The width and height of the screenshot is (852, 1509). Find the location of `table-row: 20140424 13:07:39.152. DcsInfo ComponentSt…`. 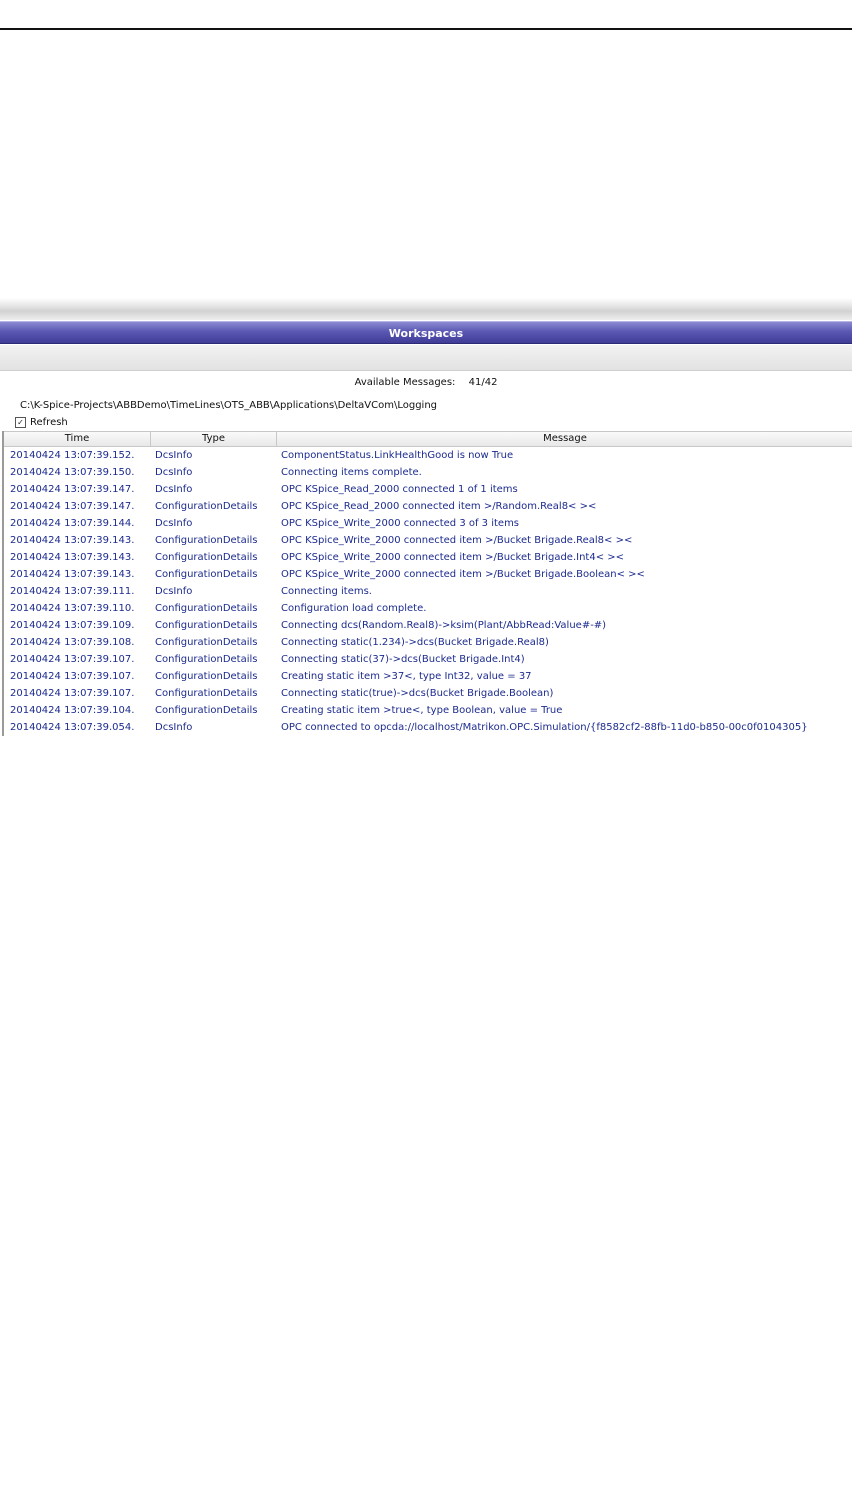

table-row: 20140424 13:07:39.152. DcsInfo ComponentSt… is located at coordinates (428, 455).